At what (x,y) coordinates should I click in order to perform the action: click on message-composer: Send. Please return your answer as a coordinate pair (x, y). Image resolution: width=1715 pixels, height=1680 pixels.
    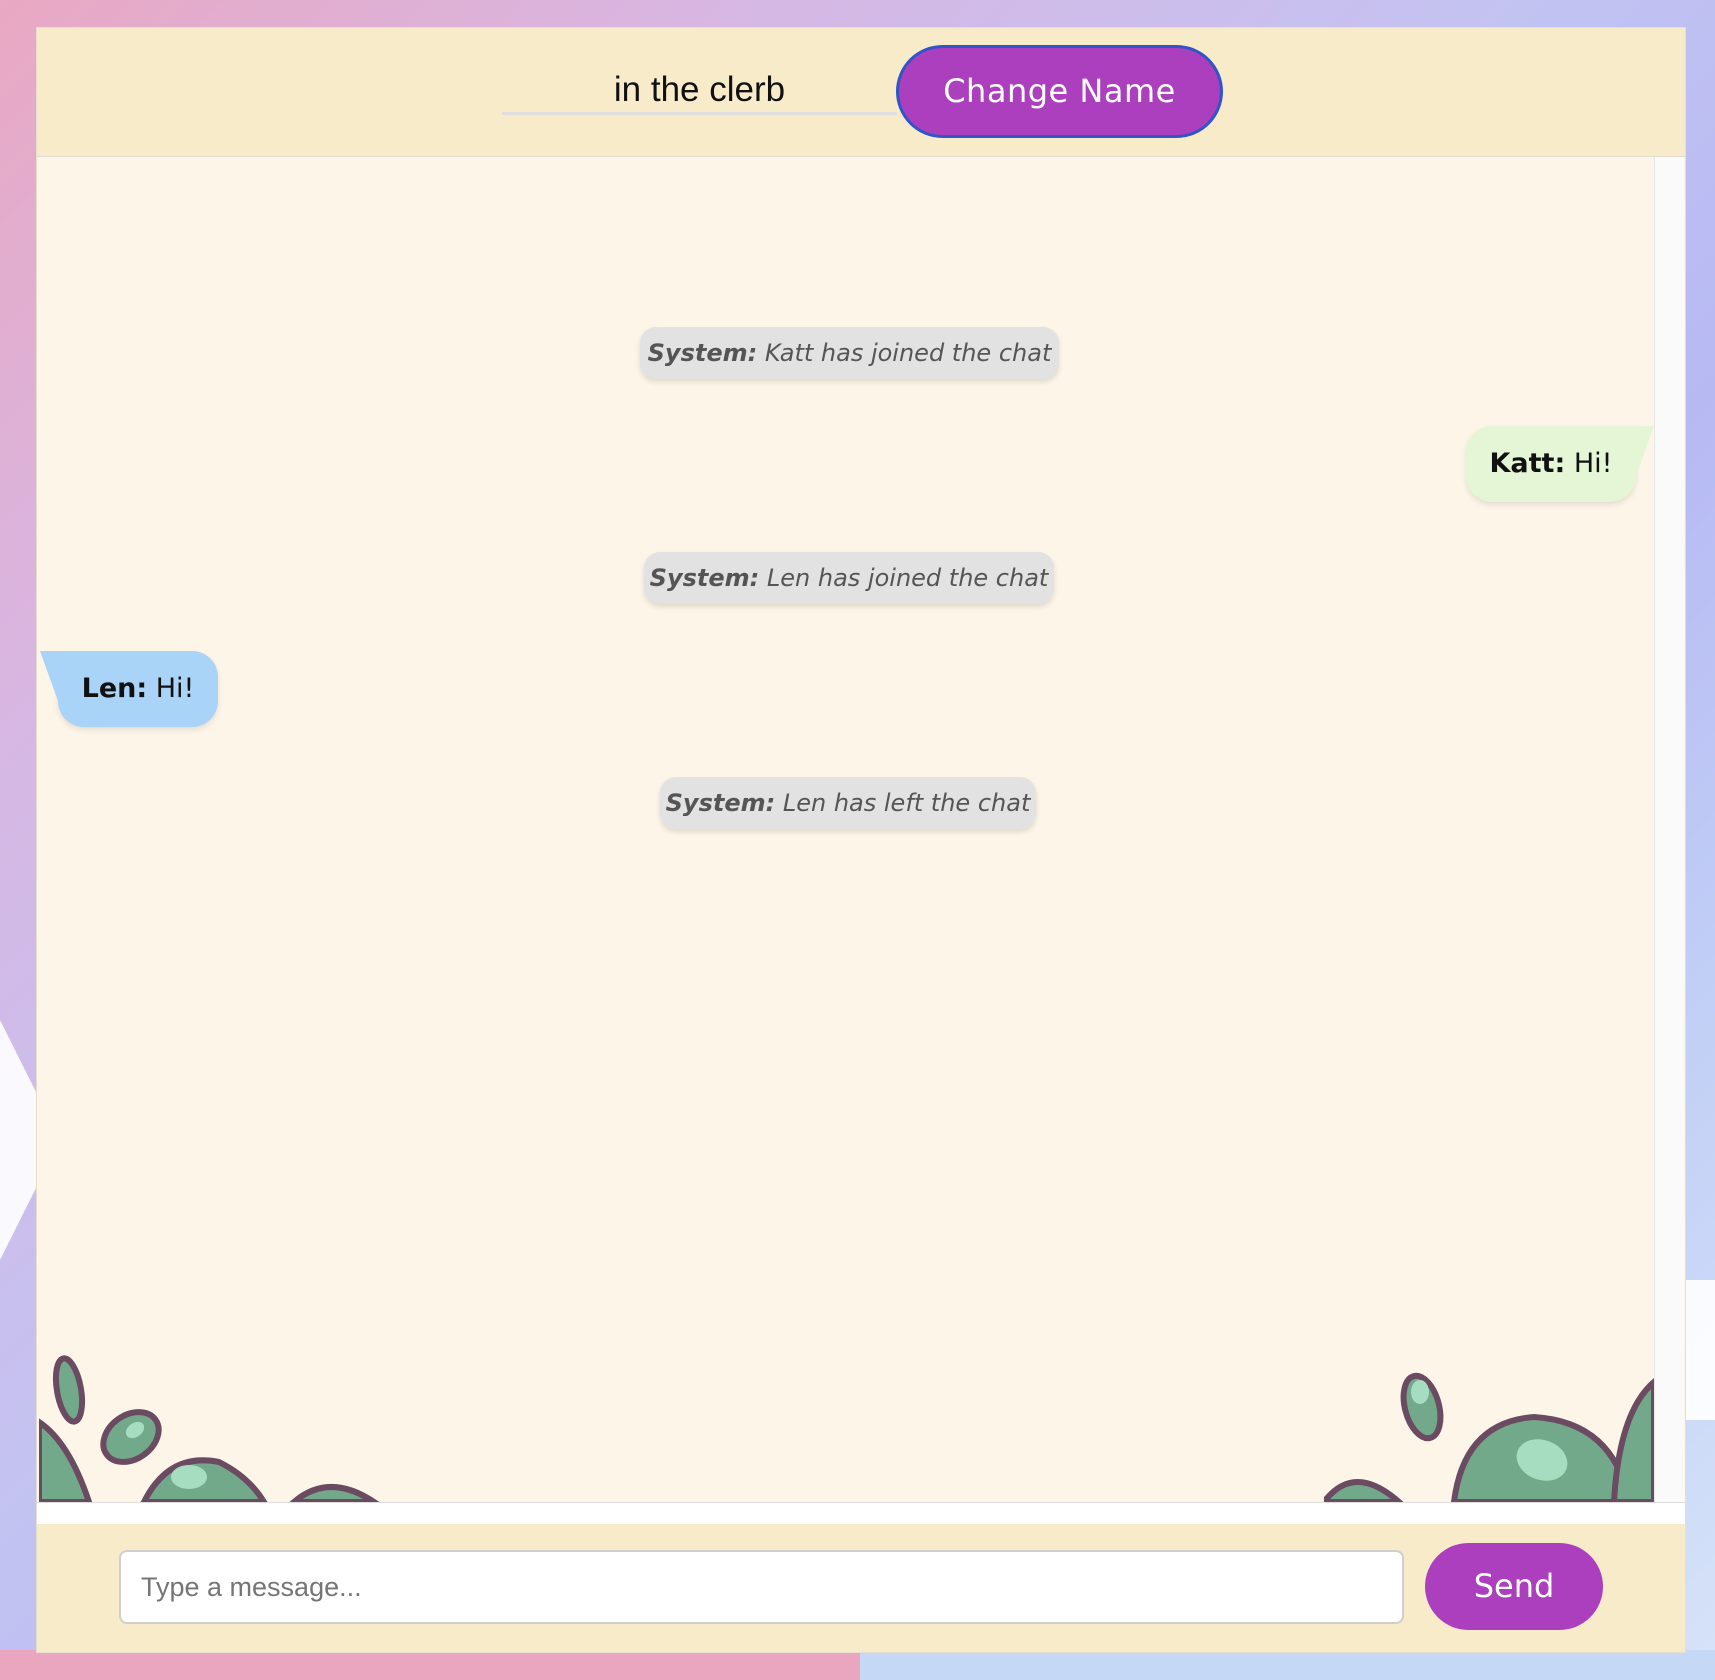
    Looking at the image, I should click on (861, 1588).